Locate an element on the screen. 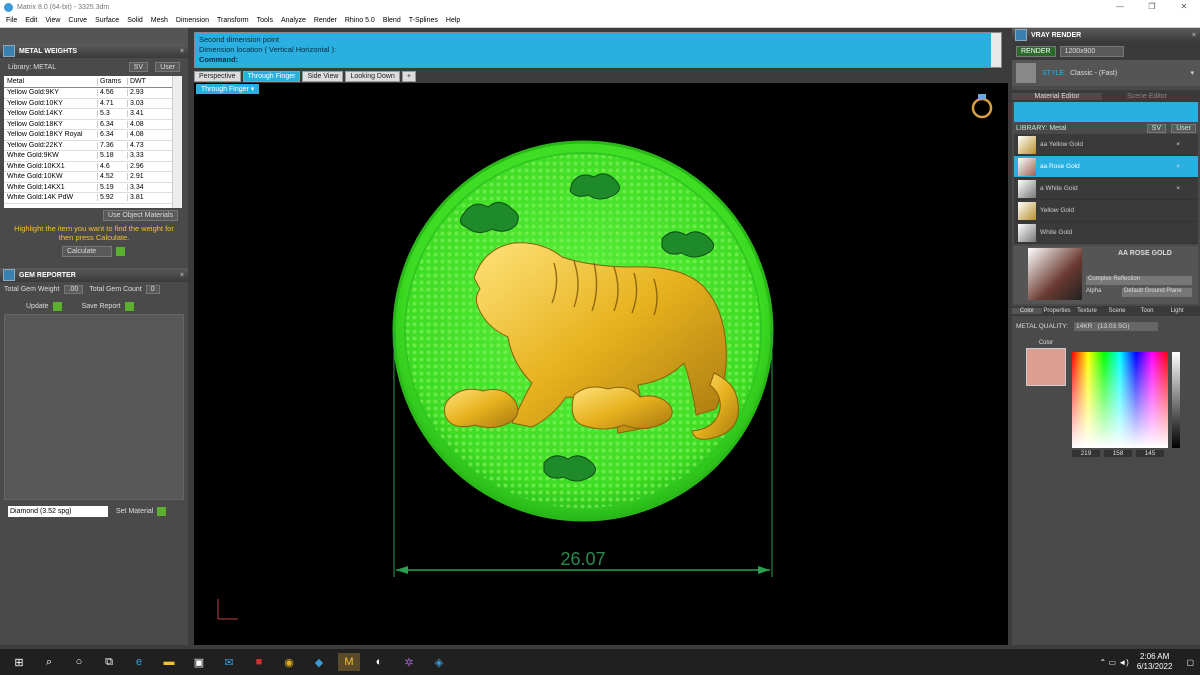 The height and width of the screenshot is (675, 1200). save-go-icon is located at coordinates (129, 306).